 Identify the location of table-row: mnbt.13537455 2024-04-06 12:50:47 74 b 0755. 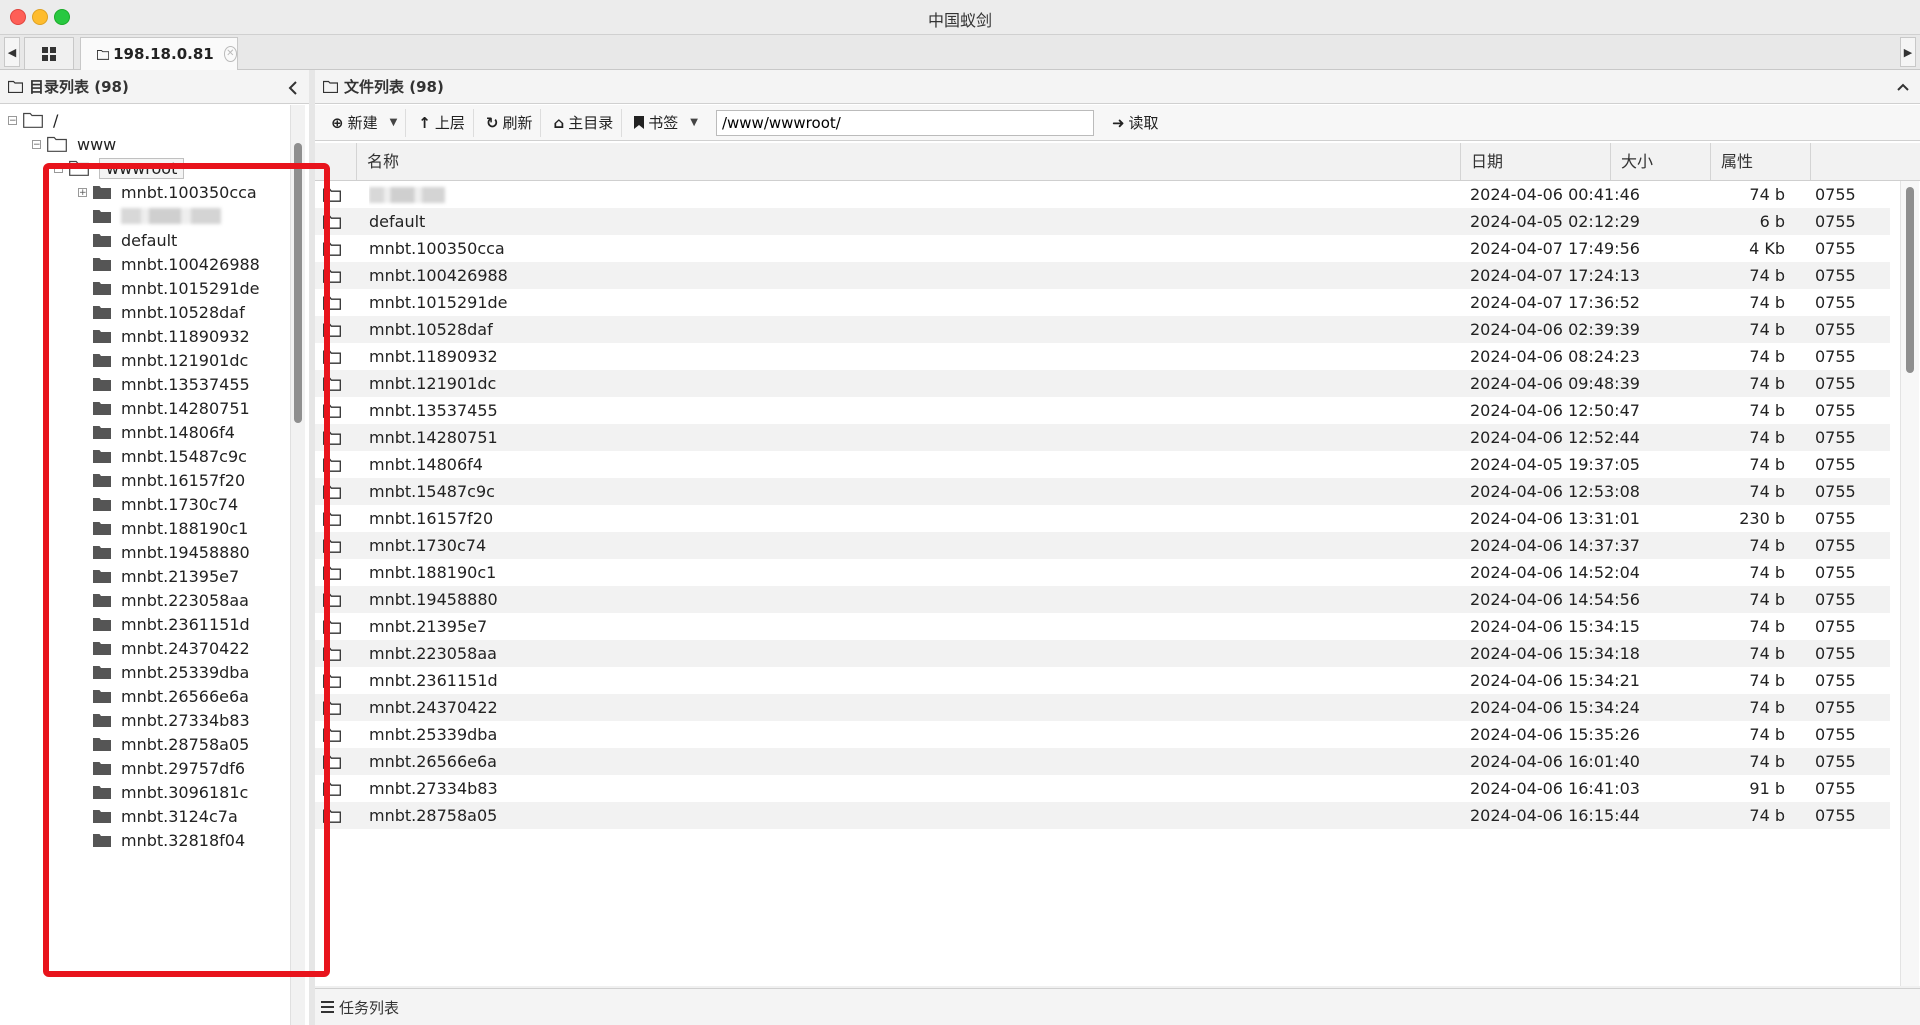
(1102, 410).